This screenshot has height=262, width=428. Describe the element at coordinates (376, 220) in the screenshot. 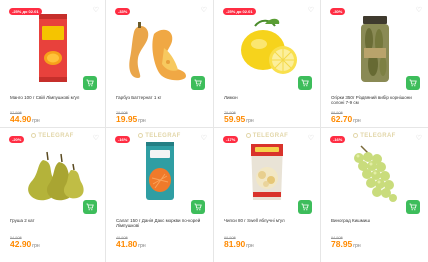

I see `product-name: Виноград Кишмиш` at that location.